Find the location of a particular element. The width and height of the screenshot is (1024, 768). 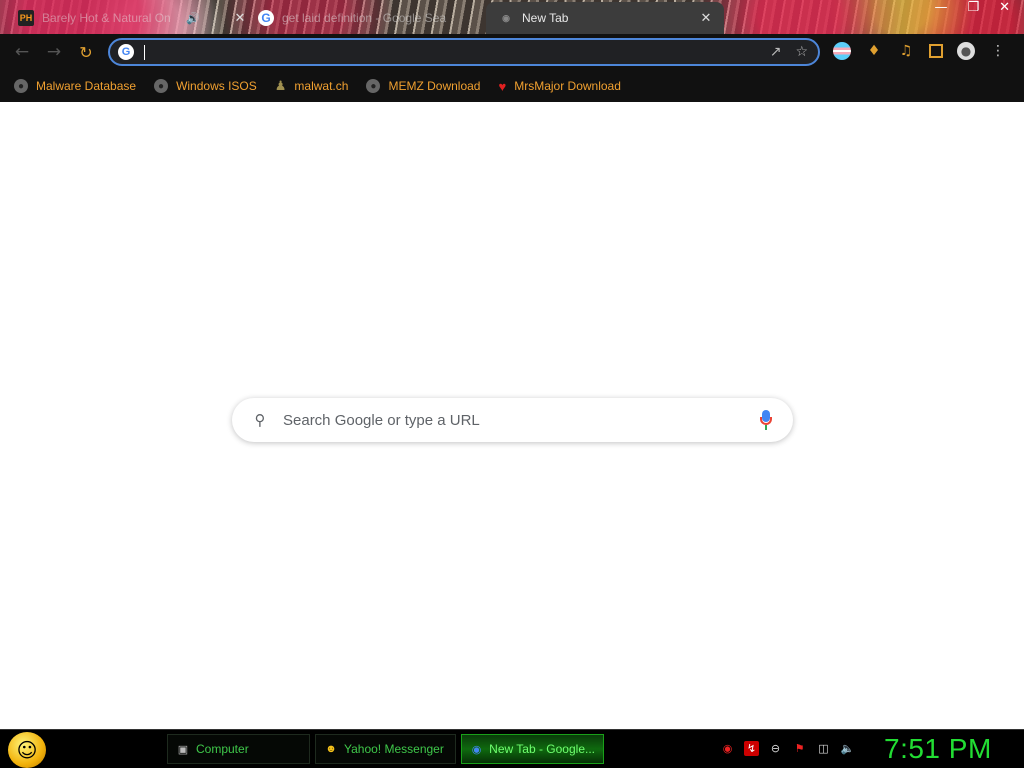

taskbar-item-yahoo-messenger: ☻ Yahoo! Messenger is located at coordinates (385, 749).